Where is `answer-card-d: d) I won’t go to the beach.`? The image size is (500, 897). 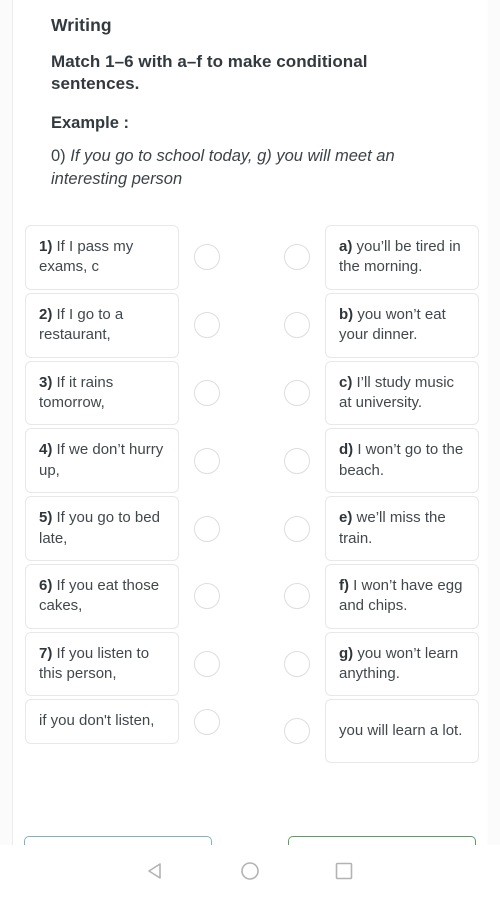 answer-card-d: d) I won’t go to the beach. is located at coordinates (402, 461).